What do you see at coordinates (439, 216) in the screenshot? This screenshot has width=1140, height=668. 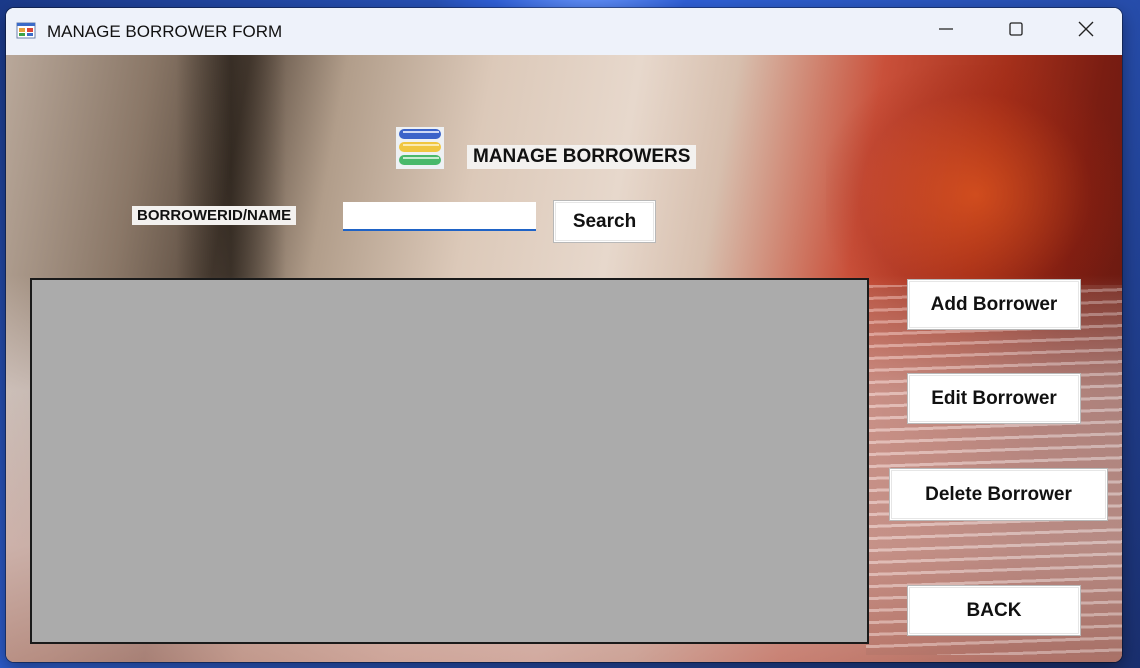 I see `search-input` at bounding box center [439, 216].